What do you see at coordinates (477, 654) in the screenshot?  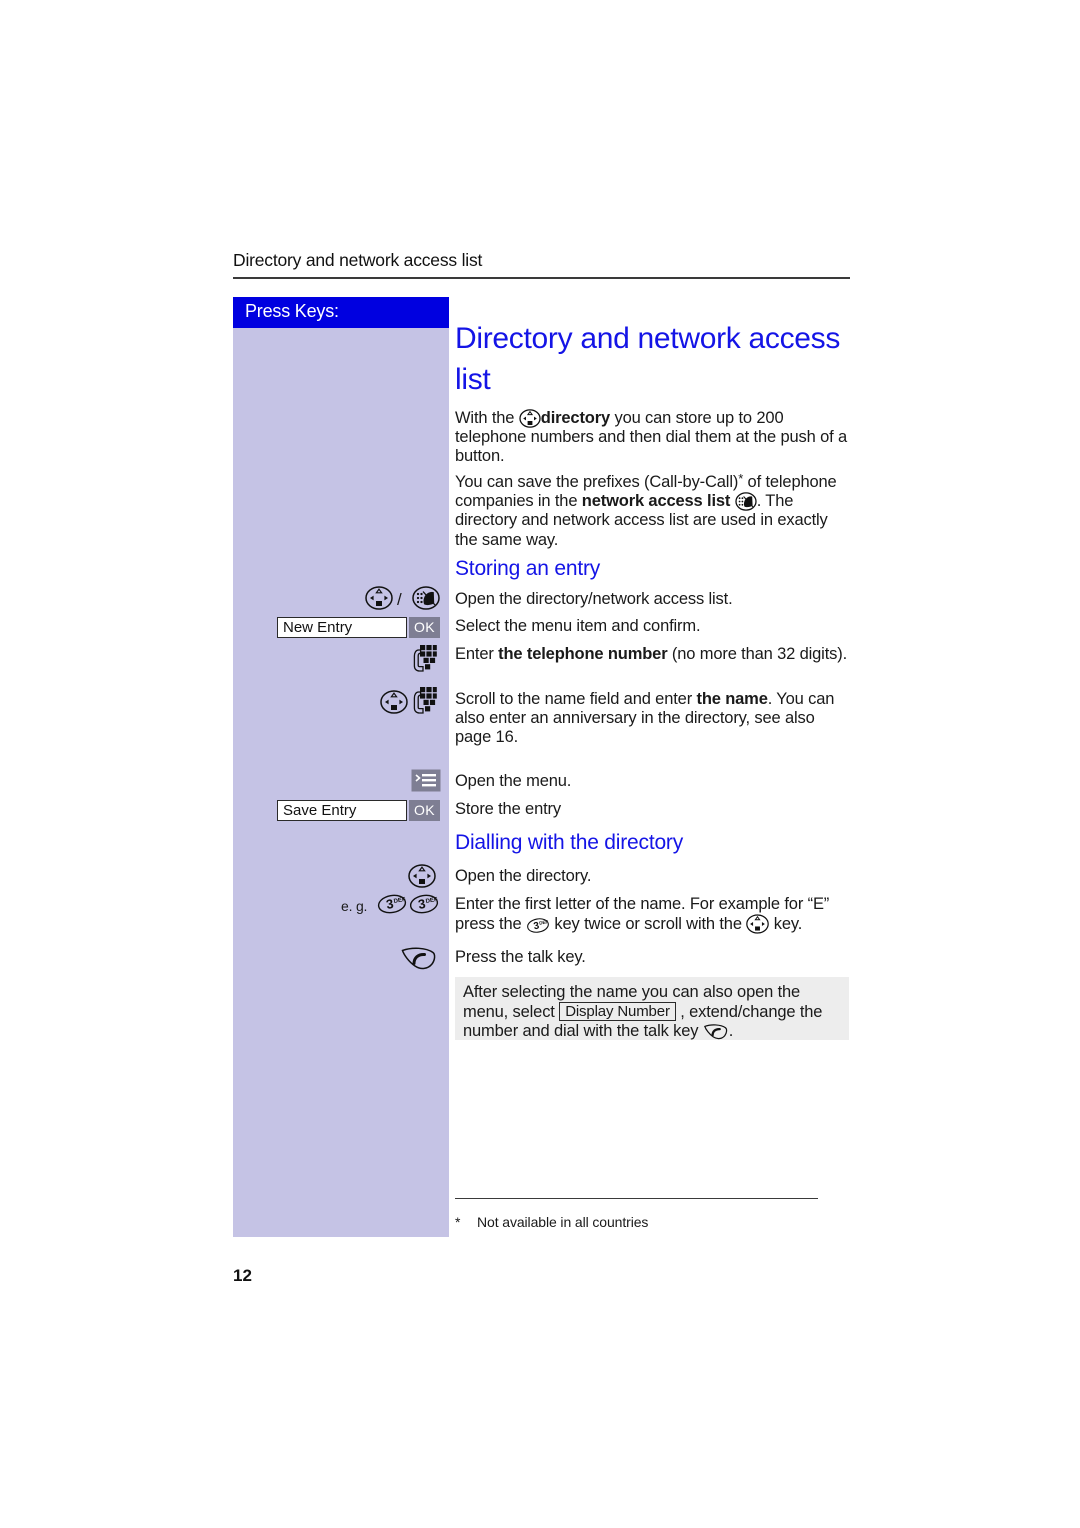 I see `step3-before: Enter` at bounding box center [477, 654].